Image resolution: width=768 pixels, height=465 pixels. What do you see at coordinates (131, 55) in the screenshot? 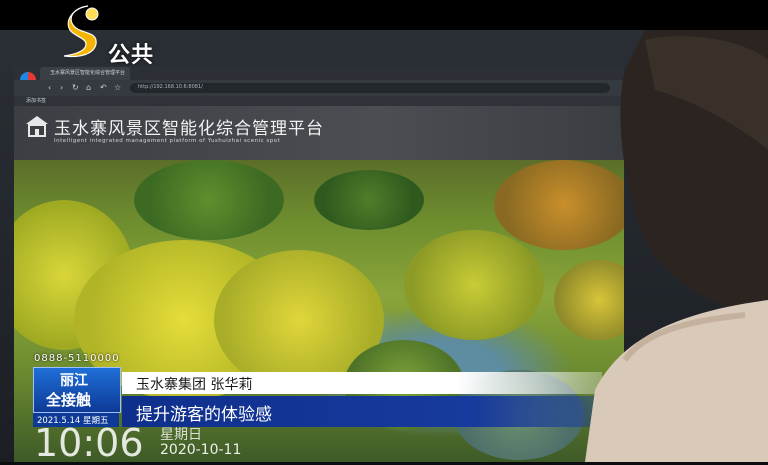
I see `channel-name: 公共` at bounding box center [131, 55].